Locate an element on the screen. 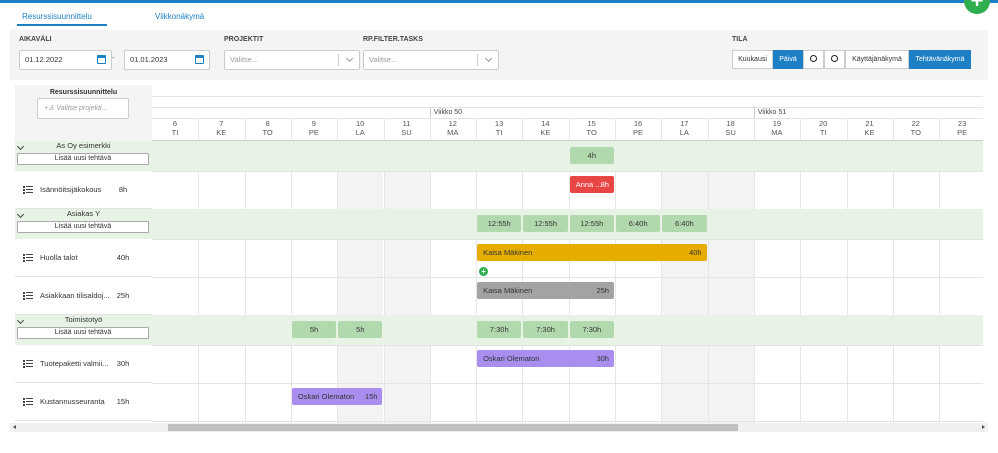  assignment-bar: Anna ... 8h is located at coordinates (591, 184).